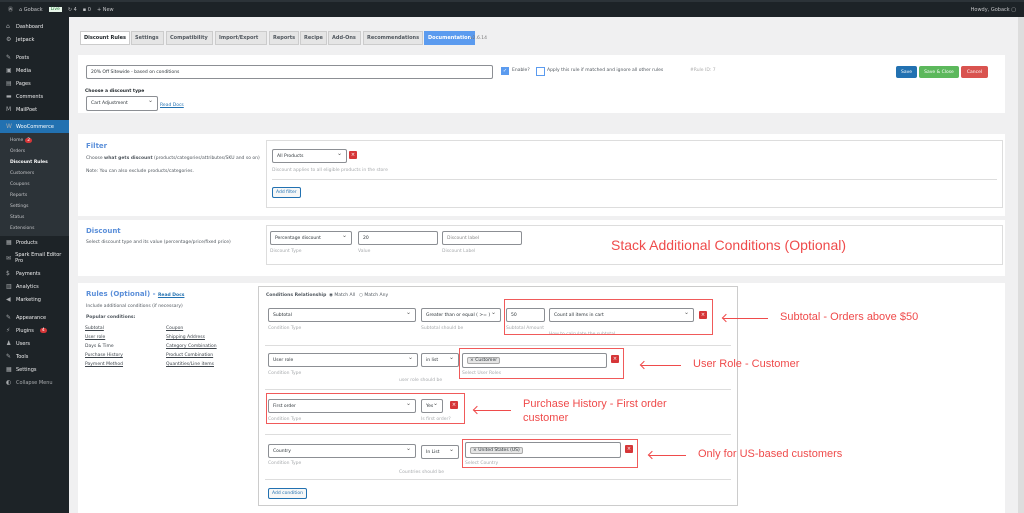  I want to click on sidebar-item-media: ▣ Media, so click(34, 70).